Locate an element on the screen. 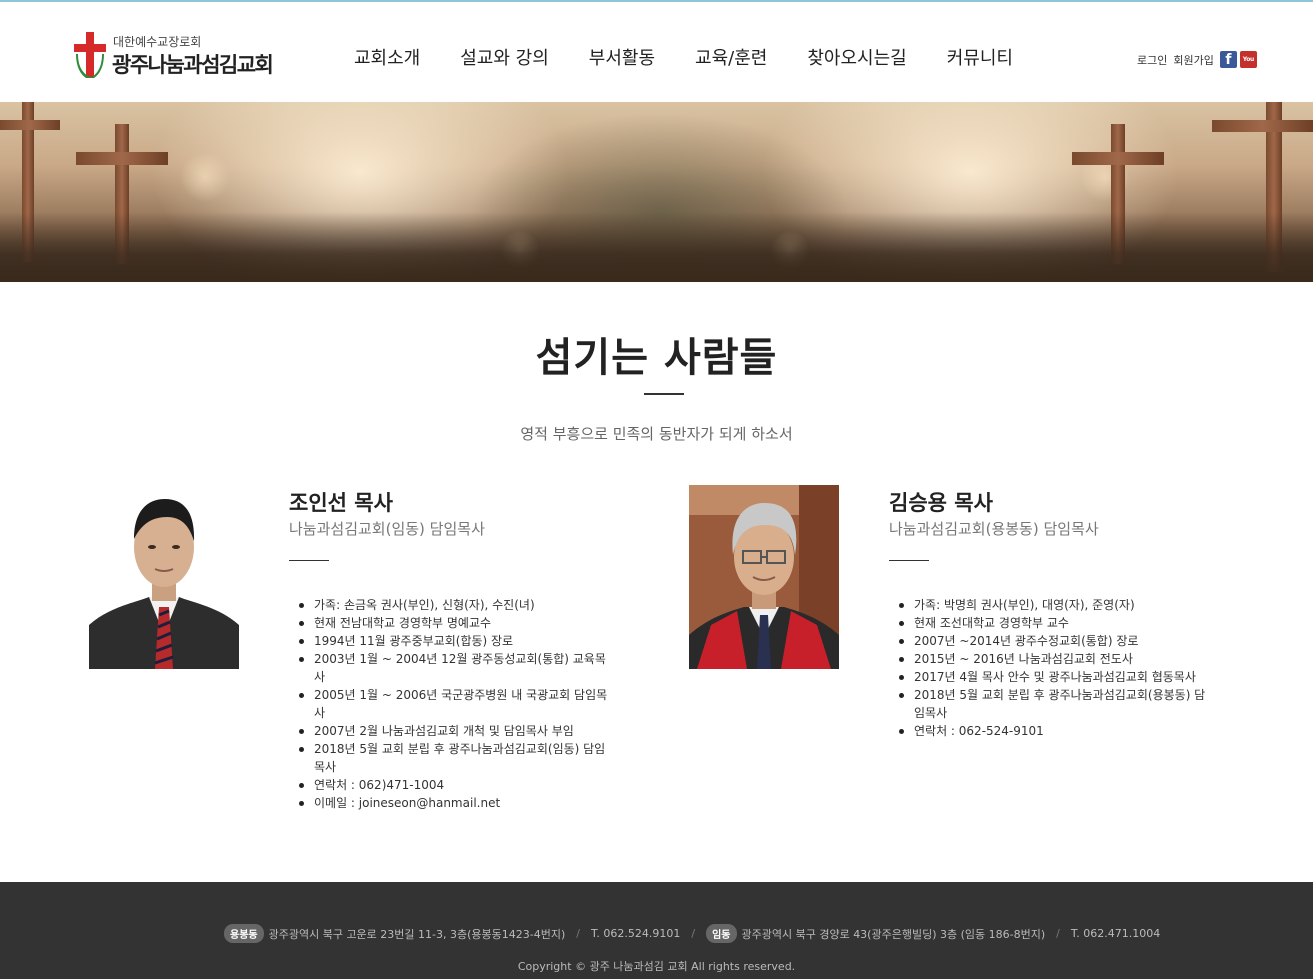 The width and height of the screenshot is (1313, 979). cross-left-large-arm is located at coordinates (122, 158).